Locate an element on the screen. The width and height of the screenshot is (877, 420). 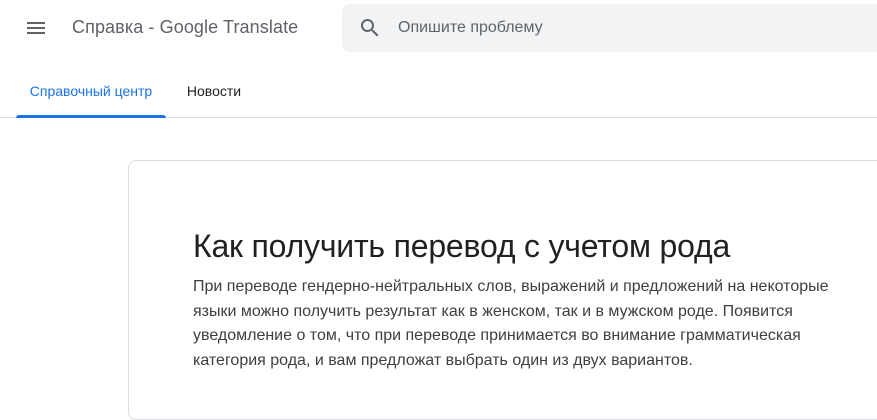
hamburger-menu-icon is located at coordinates (36, 28).